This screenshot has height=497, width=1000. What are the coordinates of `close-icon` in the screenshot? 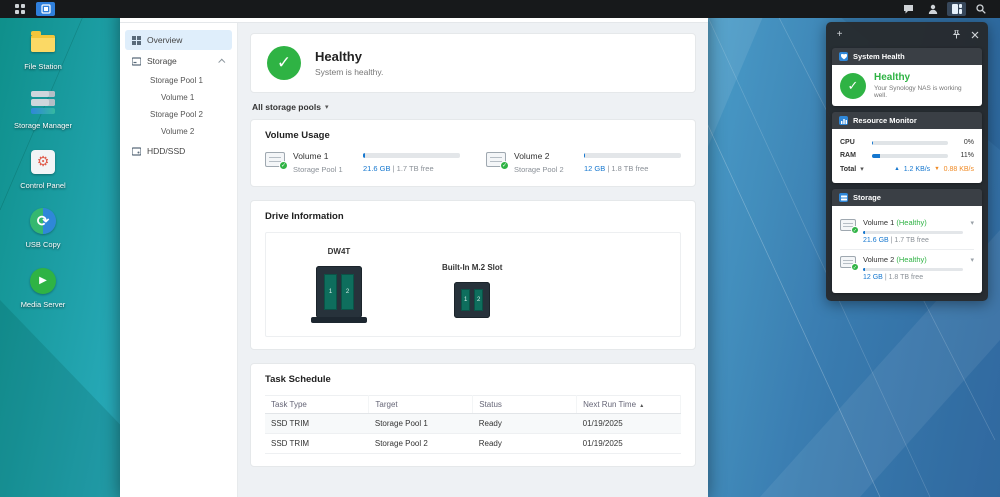 It's located at (974, 34).